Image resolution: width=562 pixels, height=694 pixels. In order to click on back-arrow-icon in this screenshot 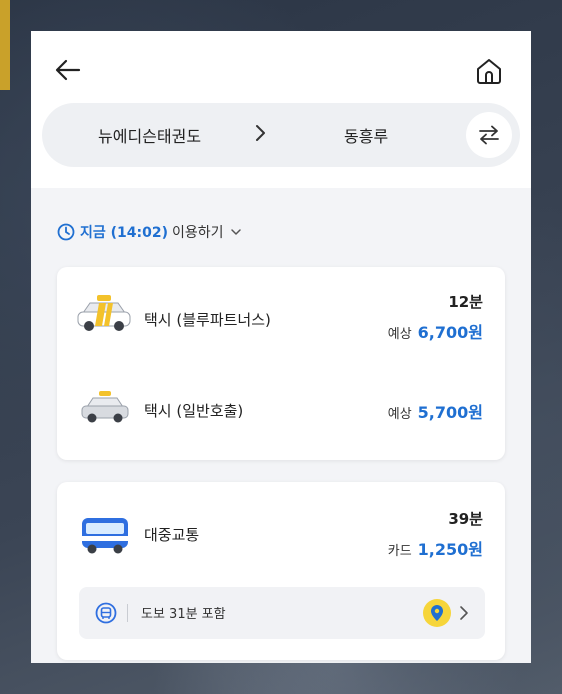, I will do `click(68, 70)`.